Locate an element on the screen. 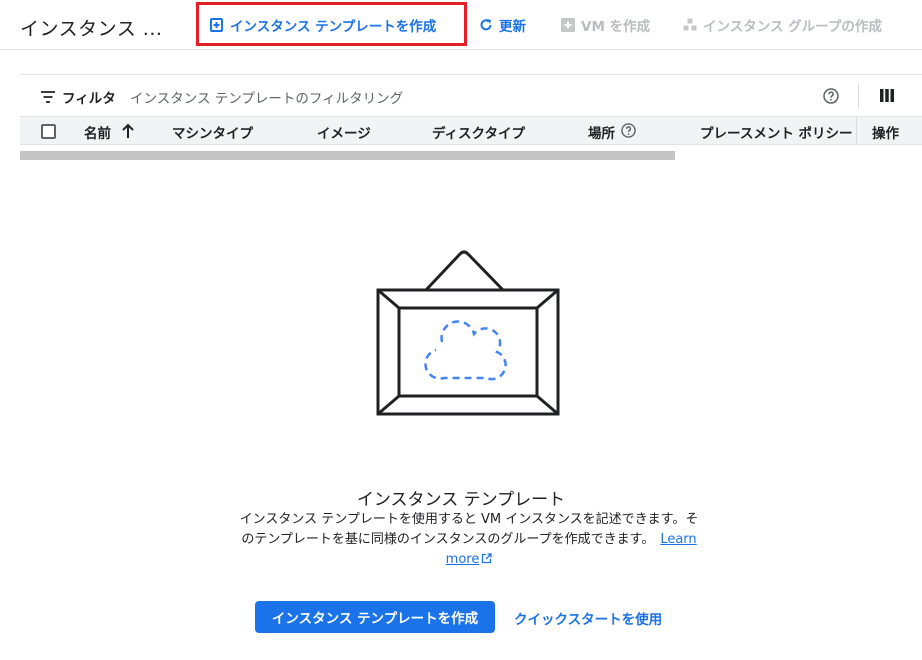 This screenshot has height=660, width=922. column-placement-policy: プレースメント ポリシー is located at coordinates (776, 132).